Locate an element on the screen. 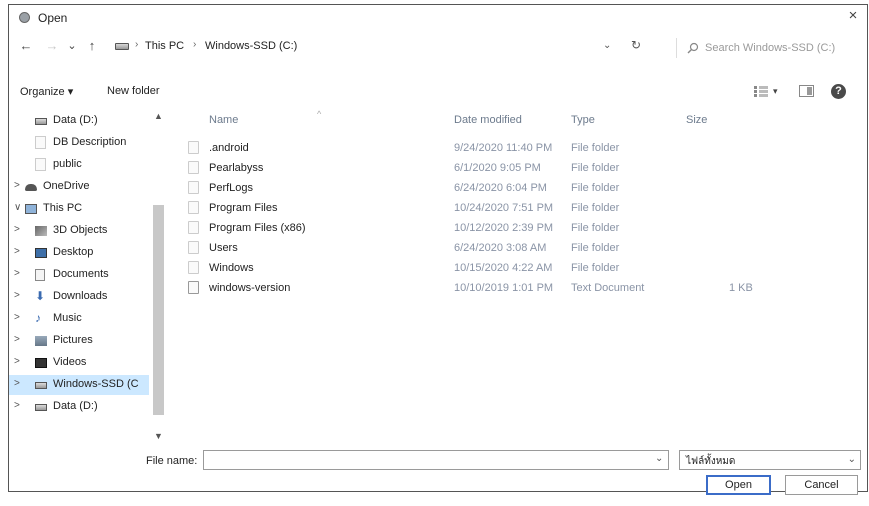 The width and height of the screenshot is (869, 506). pictures-icon is located at coordinates (41, 341).